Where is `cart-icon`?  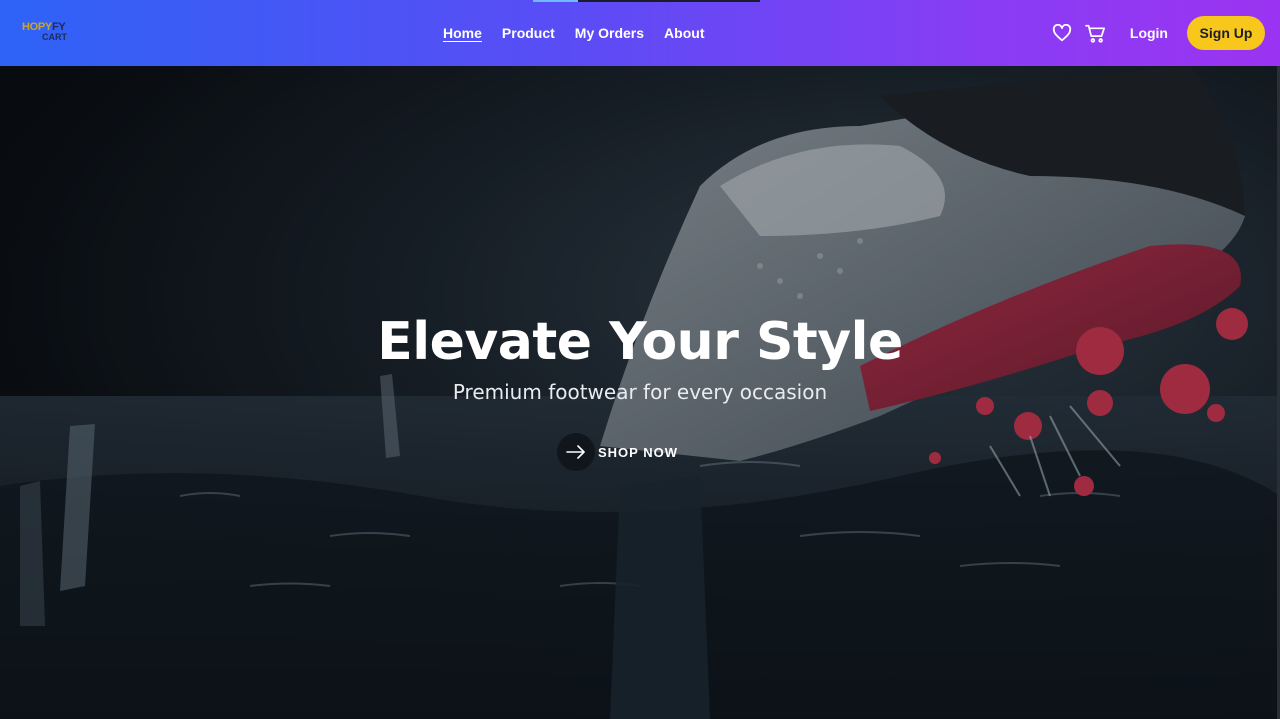 cart-icon is located at coordinates (1096, 33).